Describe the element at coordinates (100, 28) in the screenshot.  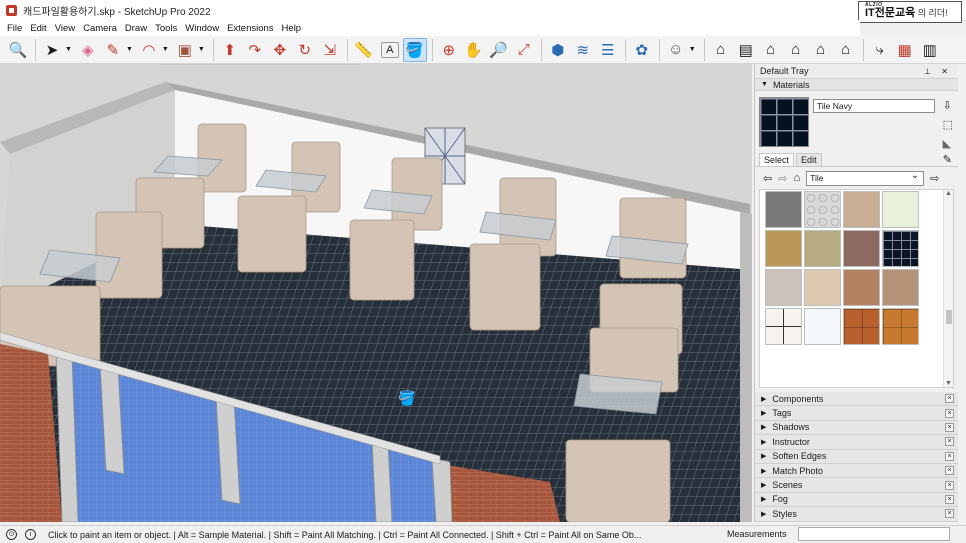
I see `menu-camera: Camera` at that location.